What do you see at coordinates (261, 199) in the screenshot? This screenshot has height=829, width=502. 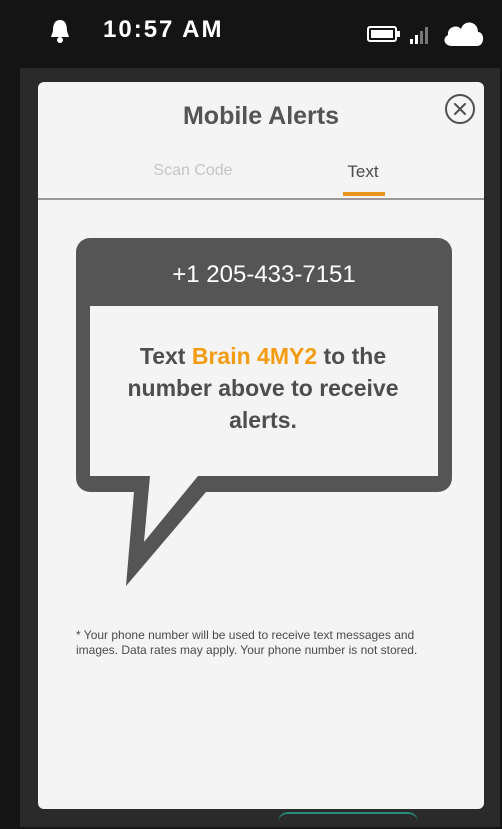 I see `tabs-divider` at bounding box center [261, 199].